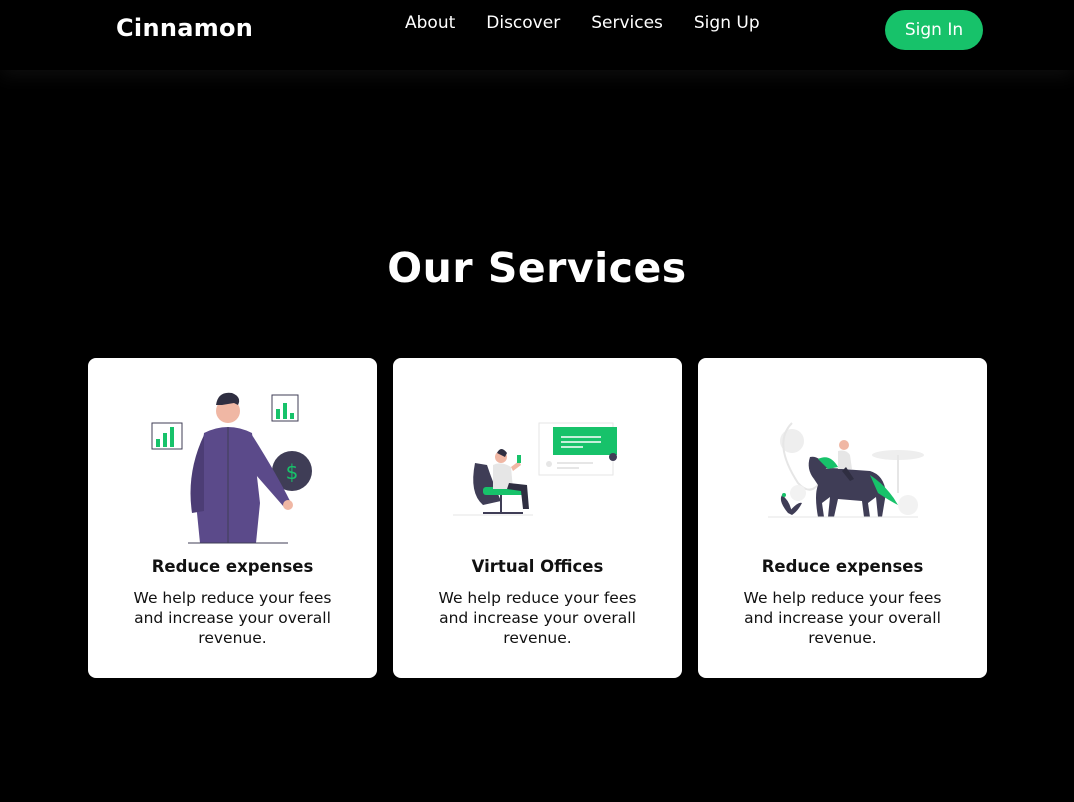 This screenshot has width=1074, height=802. I want to click on section-title: Our Services, so click(537, 268).